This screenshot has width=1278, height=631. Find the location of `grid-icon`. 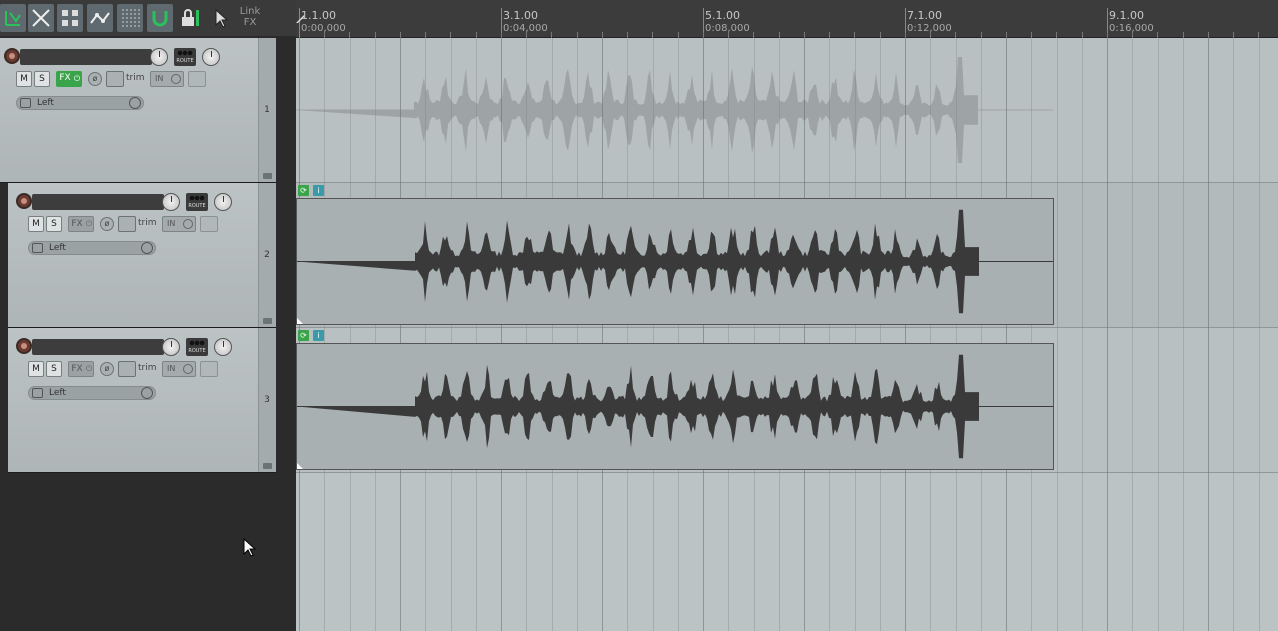

grid-icon is located at coordinates (131, 18).